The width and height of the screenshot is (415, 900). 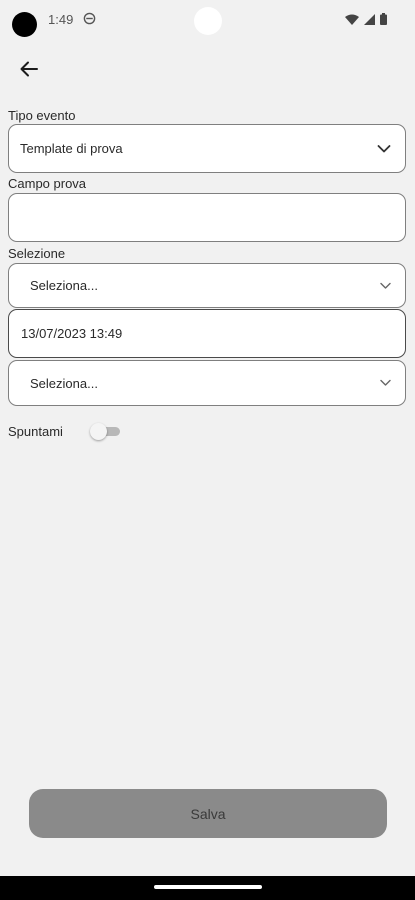 What do you see at coordinates (369, 19) in the screenshot?
I see `cellular-signal-icon` at bounding box center [369, 19].